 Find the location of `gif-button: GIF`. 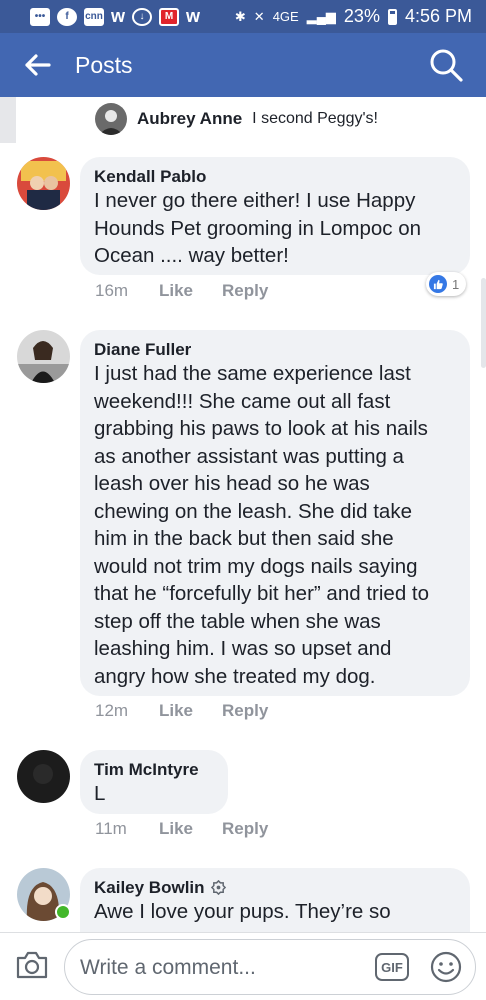

gif-button: GIF is located at coordinates (392, 967).